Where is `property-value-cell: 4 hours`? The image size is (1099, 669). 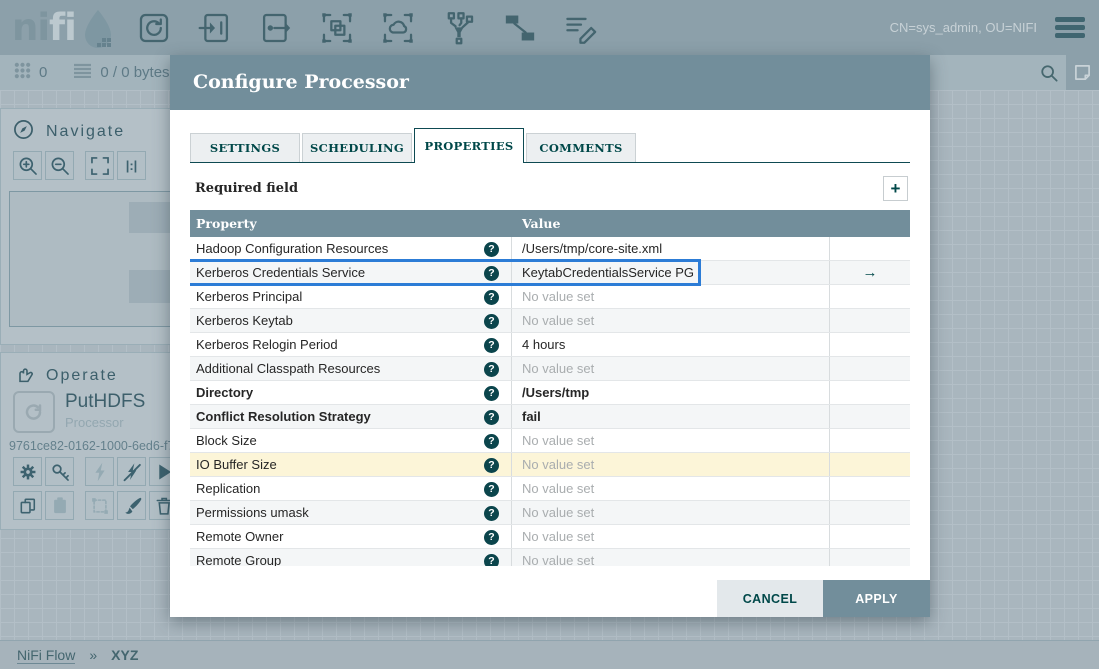
property-value-cell: 4 hours is located at coordinates (671, 344).